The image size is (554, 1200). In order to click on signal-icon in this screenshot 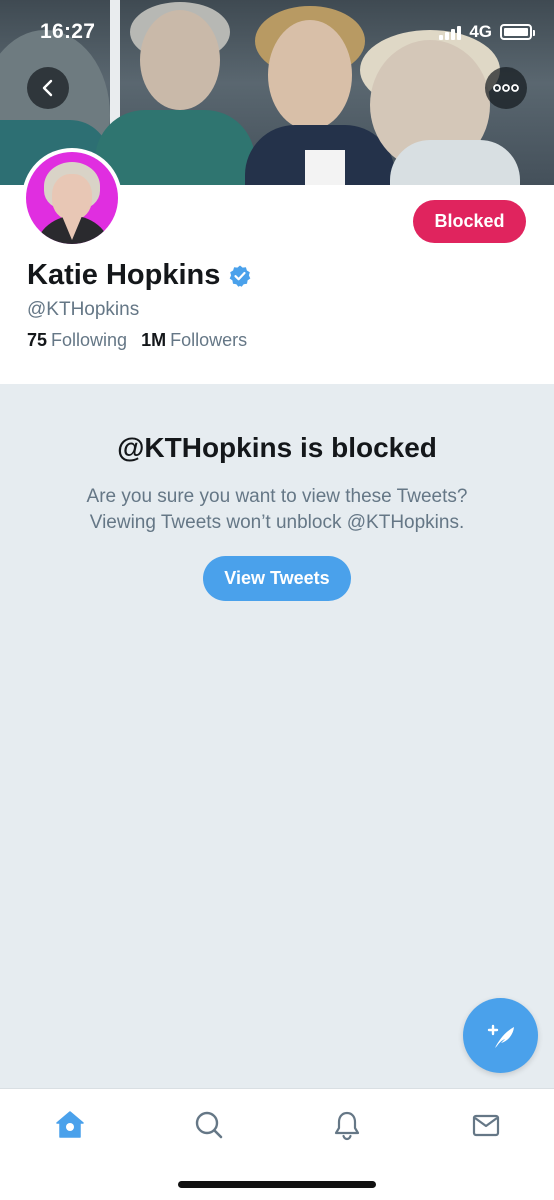, I will do `click(450, 32)`.